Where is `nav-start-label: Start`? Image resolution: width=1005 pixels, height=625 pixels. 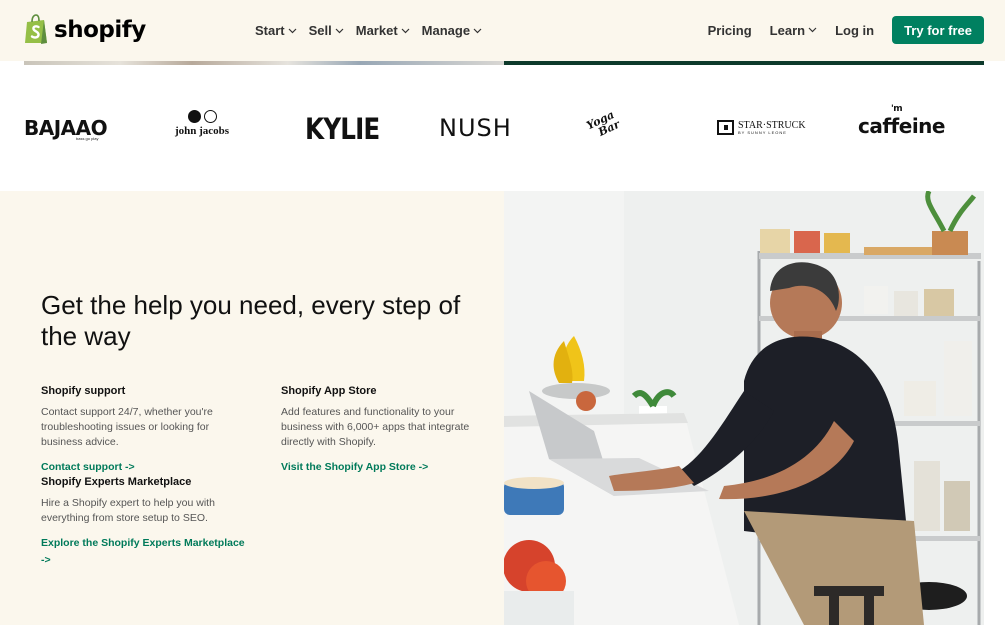 nav-start-label: Start is located at coordinates (270, 30).